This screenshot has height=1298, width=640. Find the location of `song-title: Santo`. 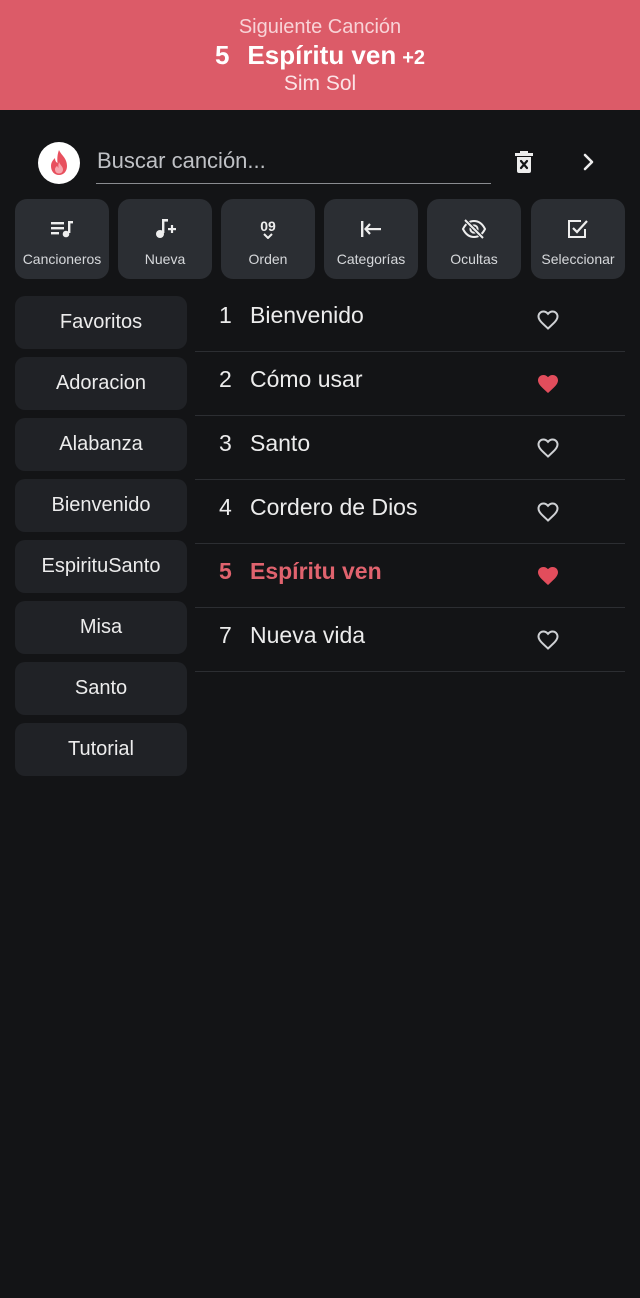

song-title: Santo is located at coordinates (280, 443).